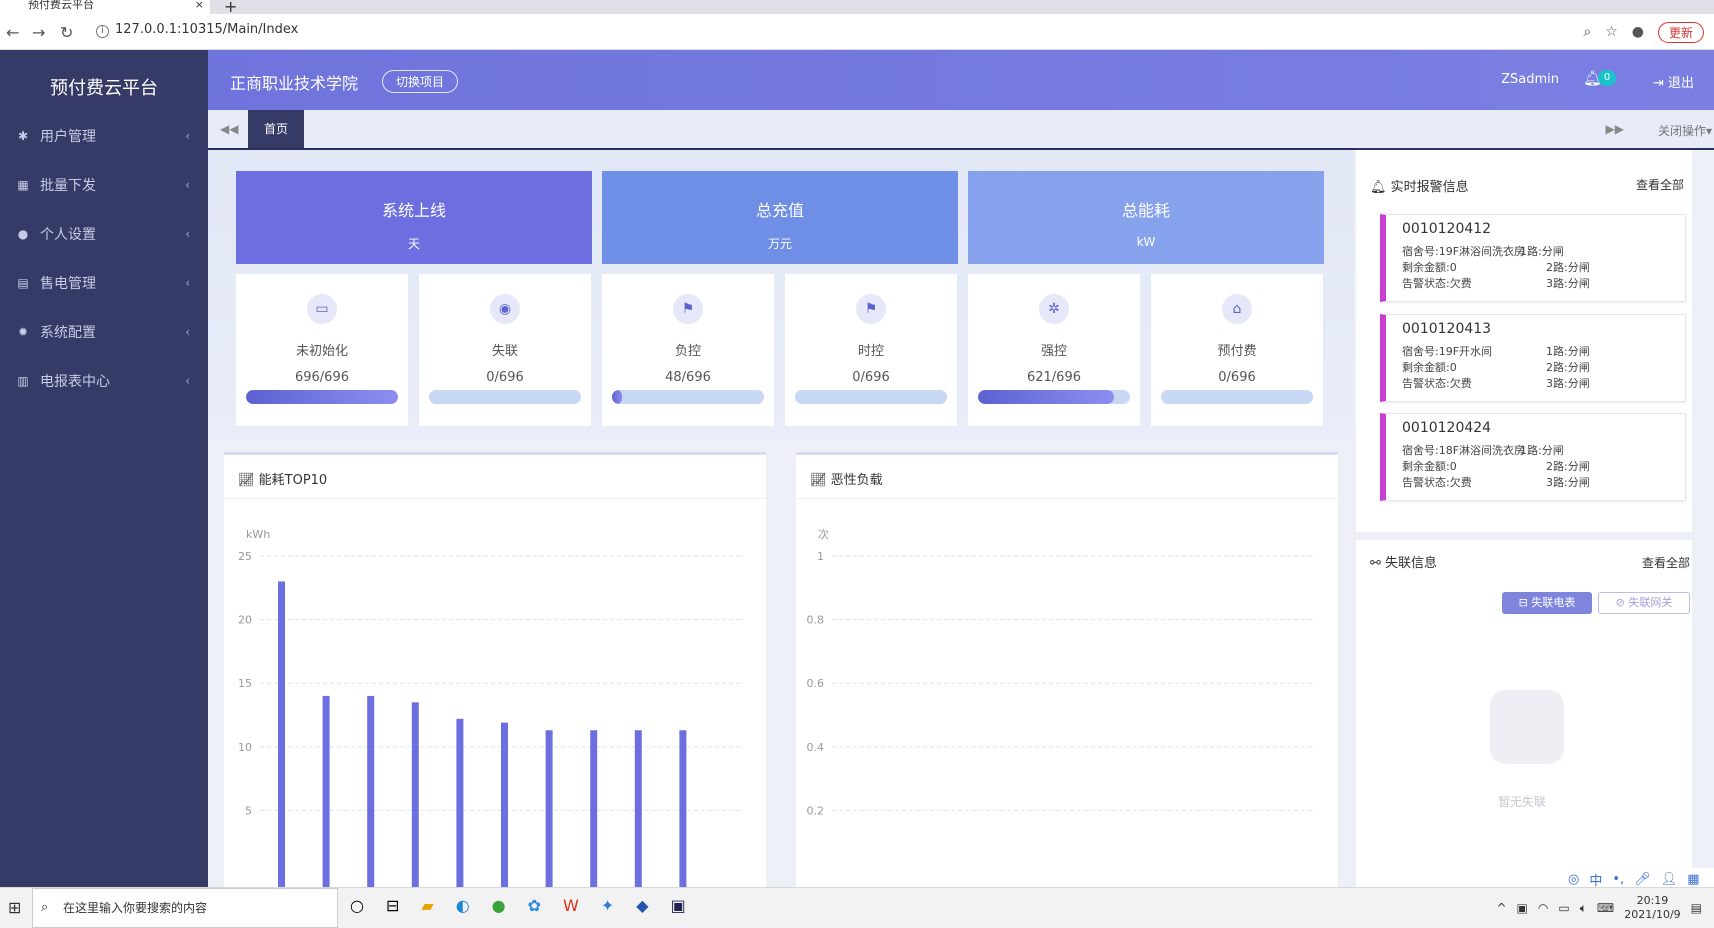 This screenshot has height=928, width=1714. I want to click on reload-icon: ↻, so click(66, 32).